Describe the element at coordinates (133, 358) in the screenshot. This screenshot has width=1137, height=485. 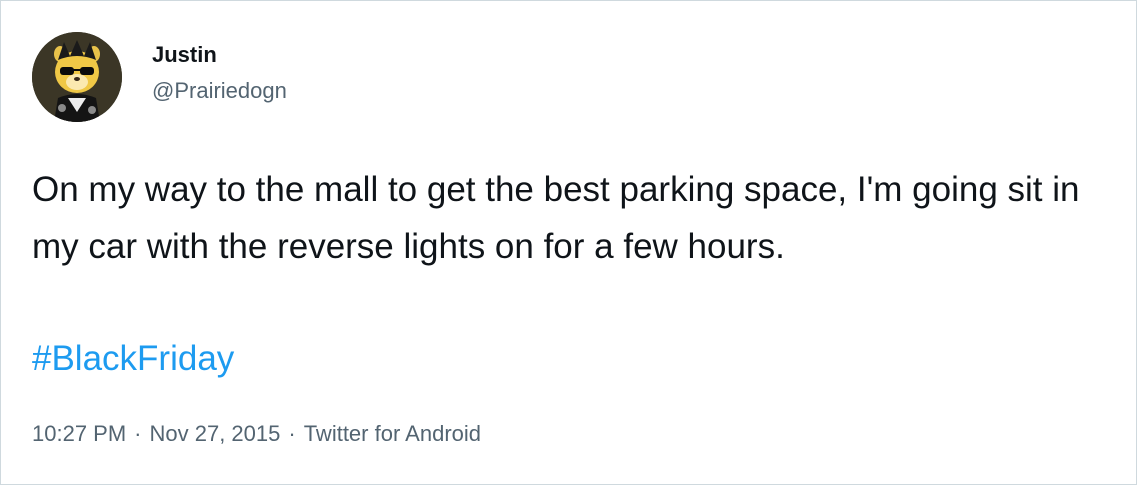
I see `hashtag-link: #BlackFriday` at that location.